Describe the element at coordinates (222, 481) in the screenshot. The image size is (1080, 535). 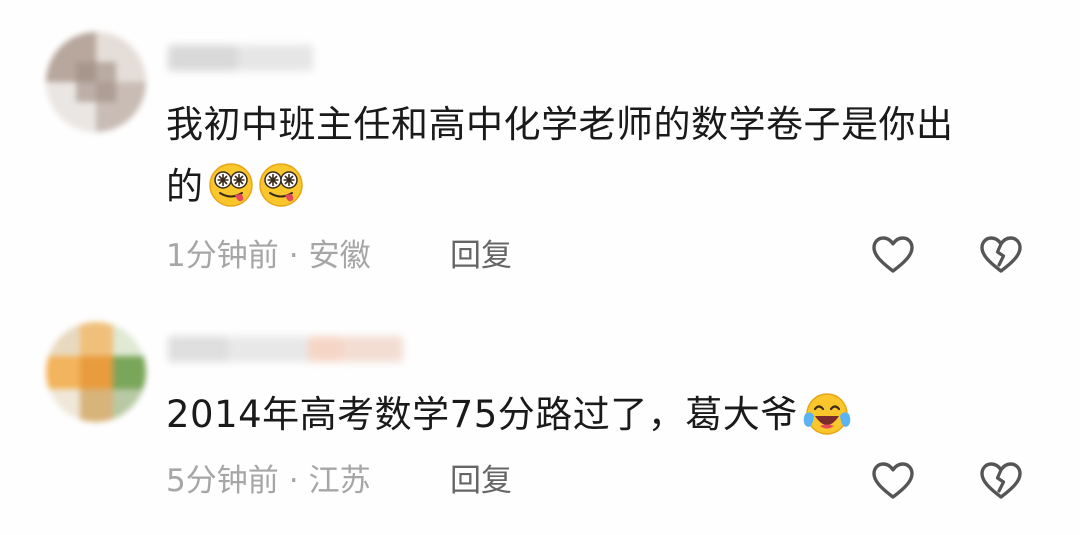
I see `comment-time: 5分钟前` at that location.